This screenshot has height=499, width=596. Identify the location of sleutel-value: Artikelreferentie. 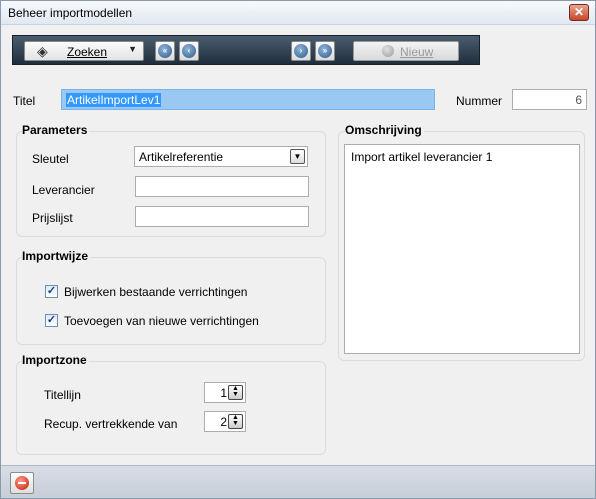
(181, 157).